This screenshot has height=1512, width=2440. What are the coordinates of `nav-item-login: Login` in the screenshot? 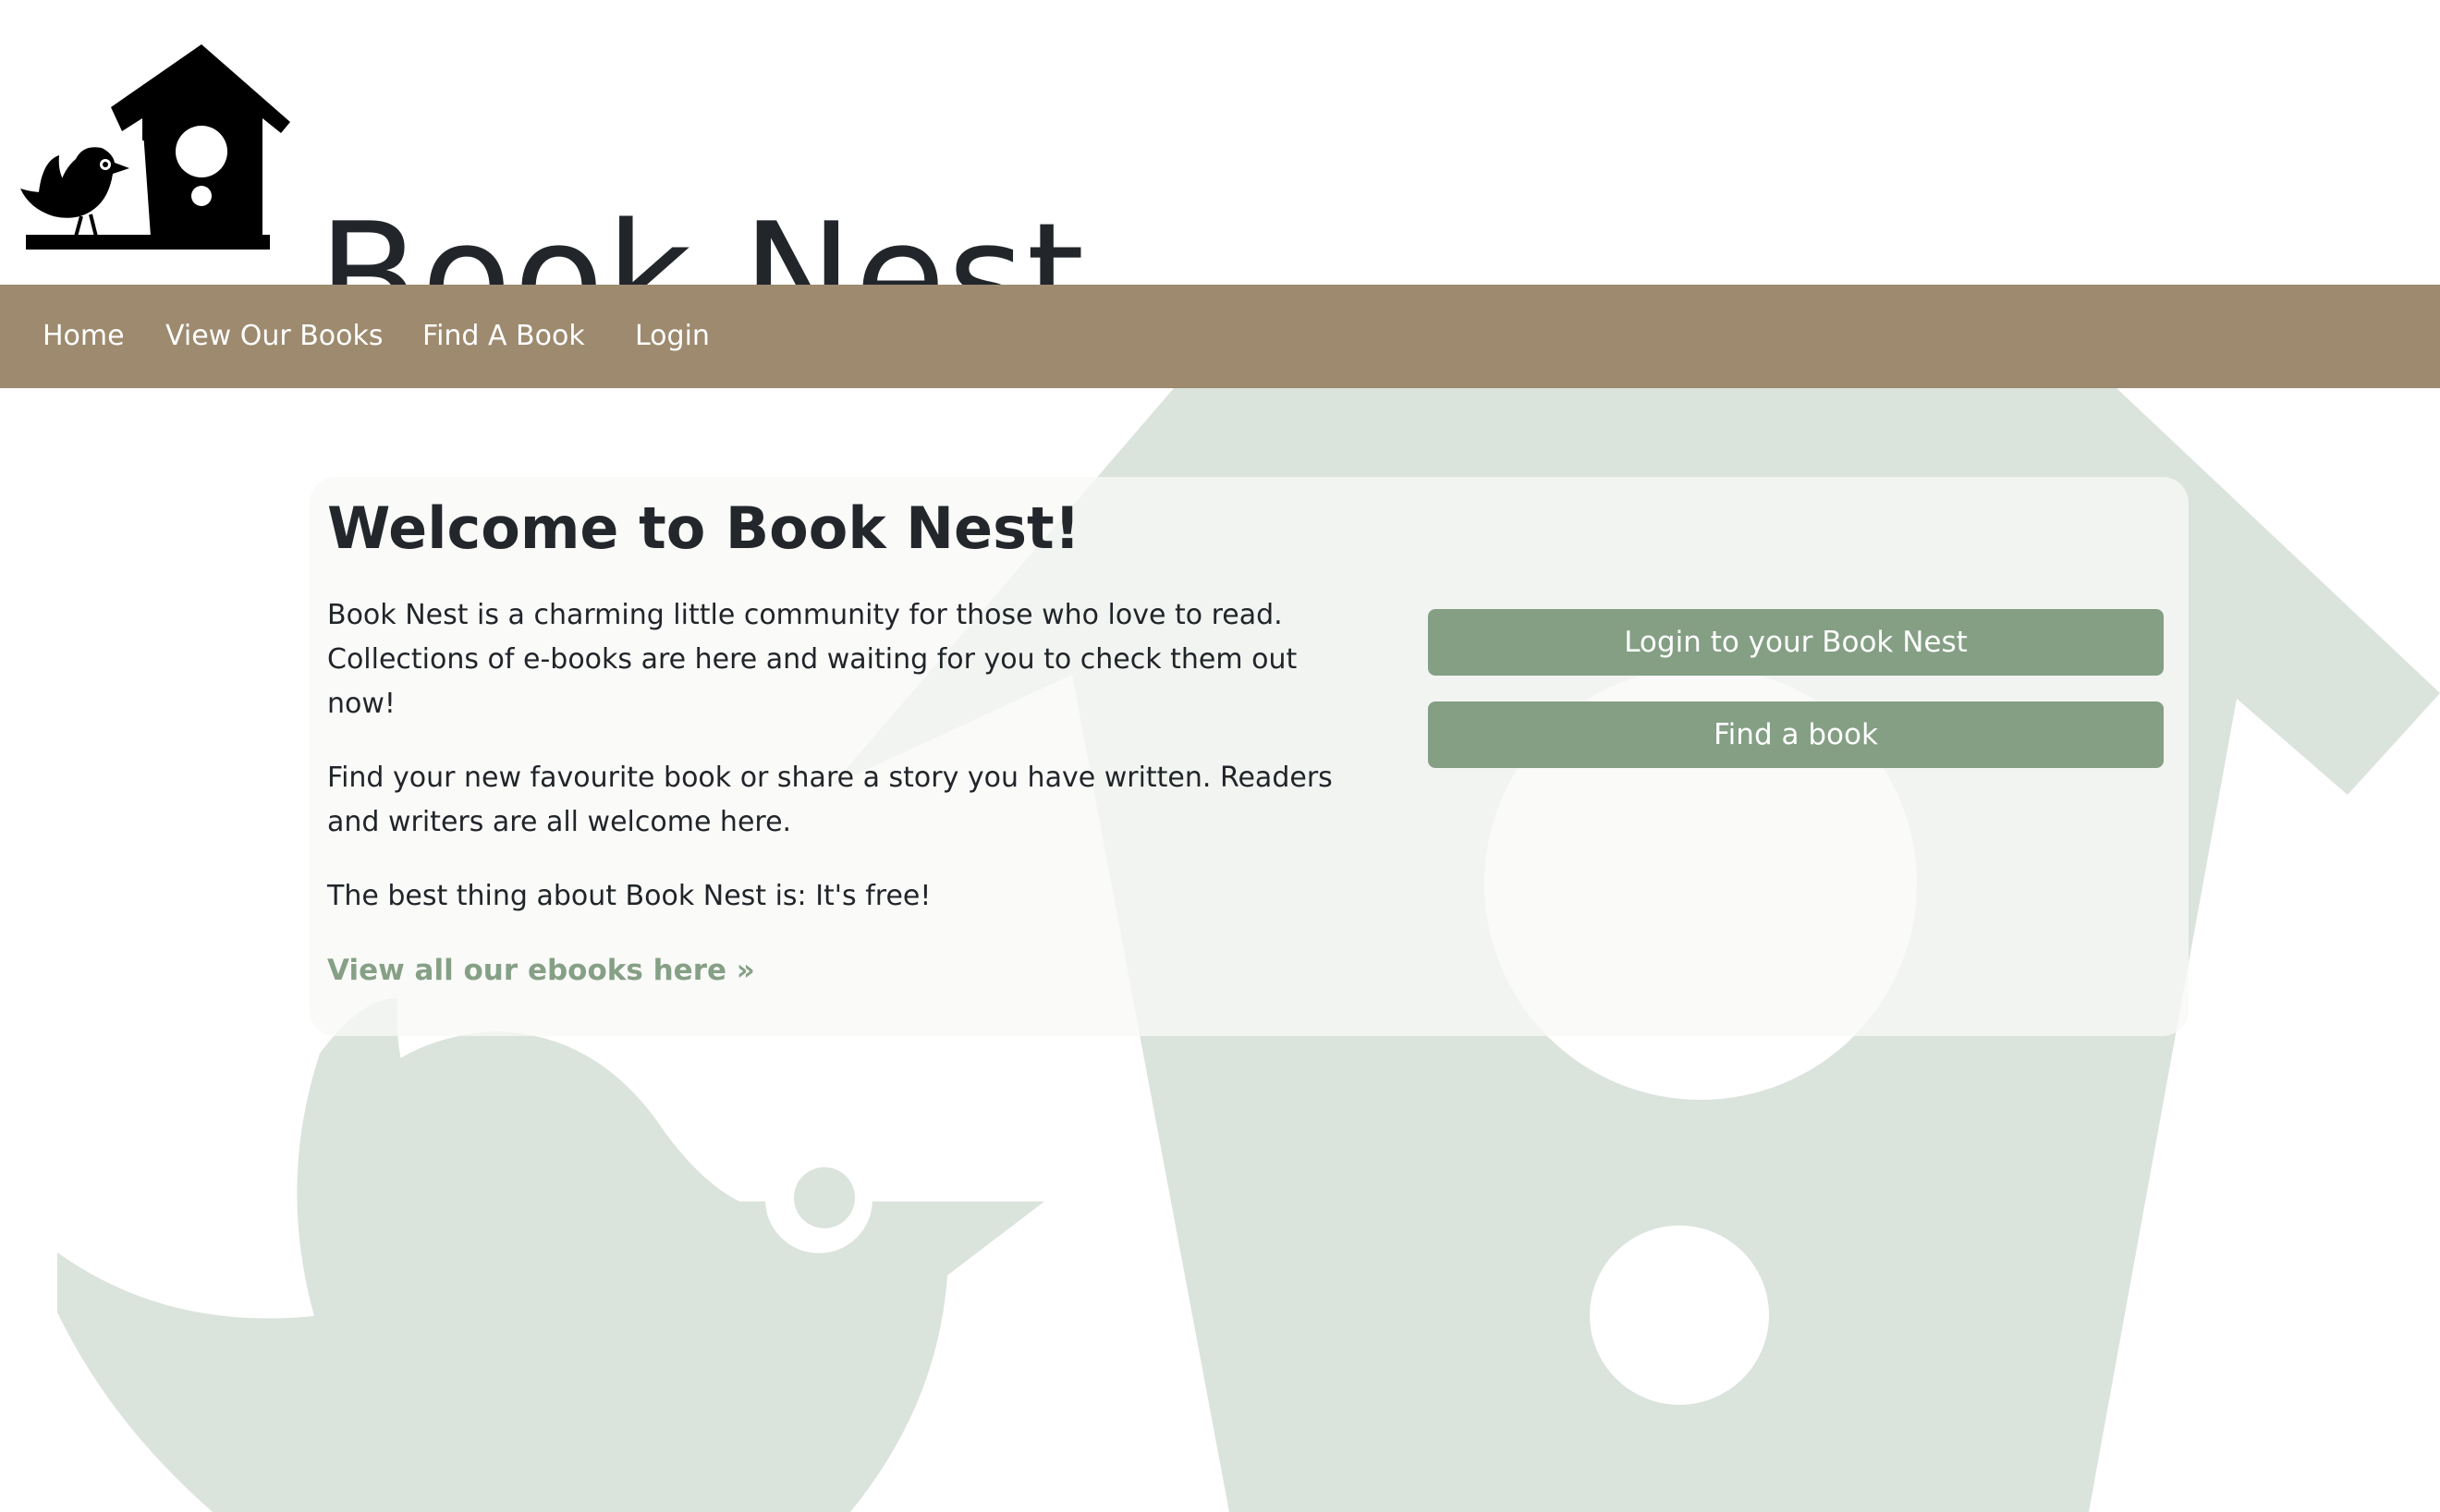 It's located at (672, 337).